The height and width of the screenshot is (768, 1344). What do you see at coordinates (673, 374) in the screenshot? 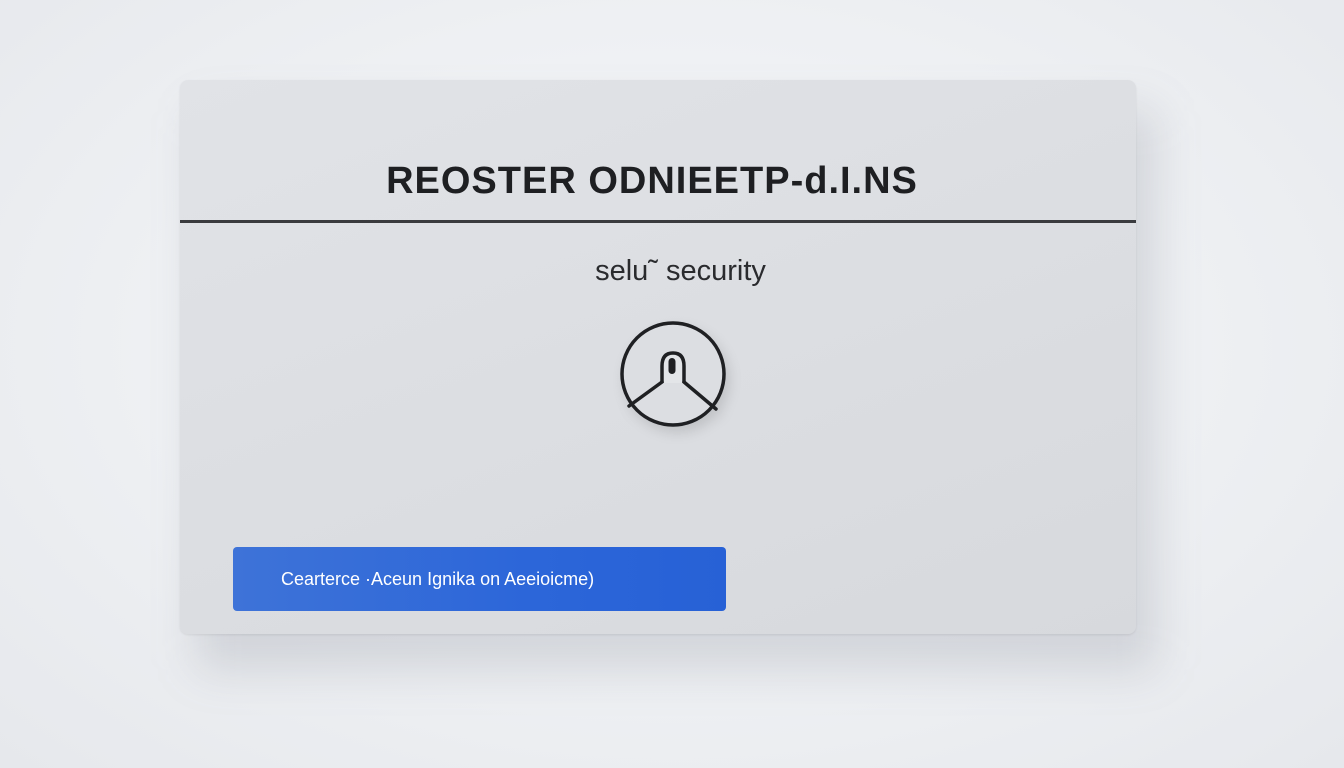
I see `padlock-icon` at bounding box center [673, 374].